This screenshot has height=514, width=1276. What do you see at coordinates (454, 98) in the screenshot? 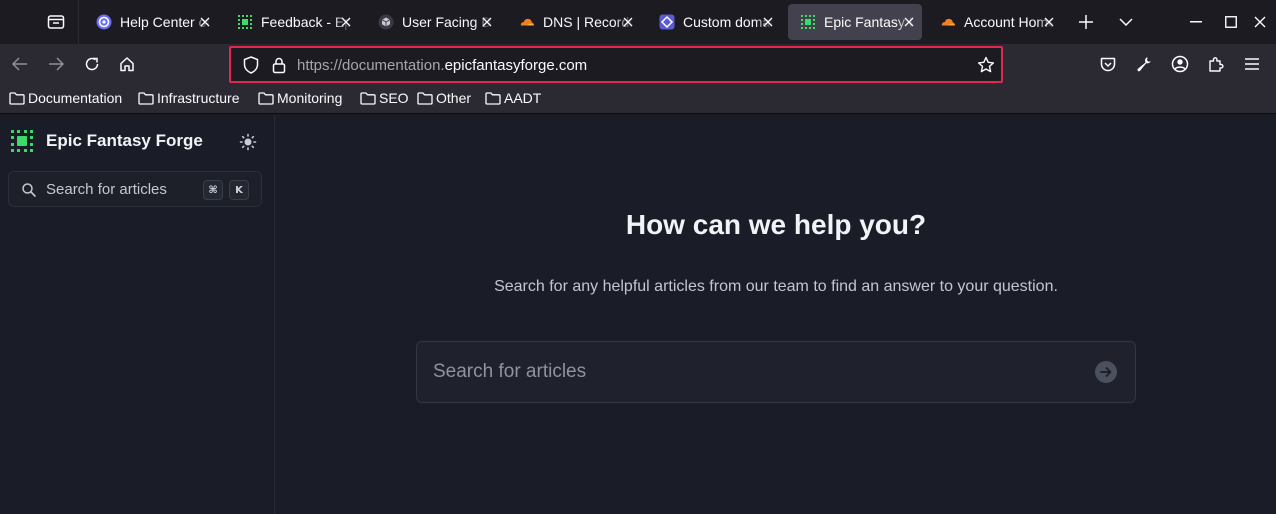
I see `bookmark-label: Other` at bounding box center [454, 98].